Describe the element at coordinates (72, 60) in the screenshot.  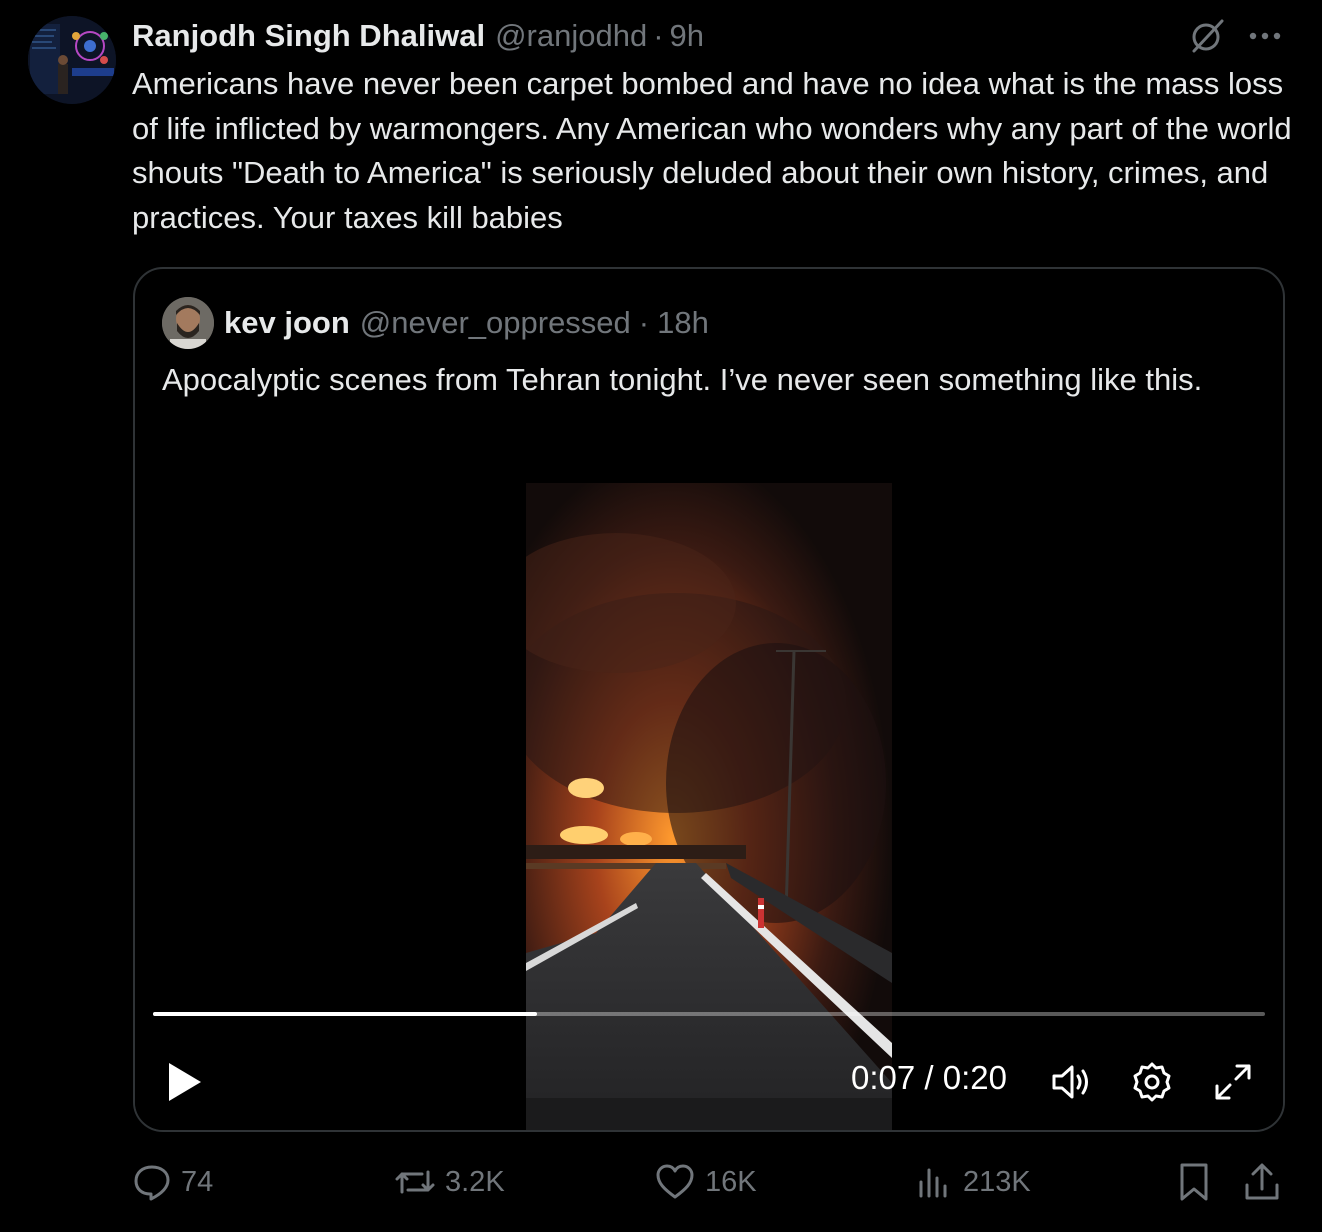
I see `author-avatar` at that location.